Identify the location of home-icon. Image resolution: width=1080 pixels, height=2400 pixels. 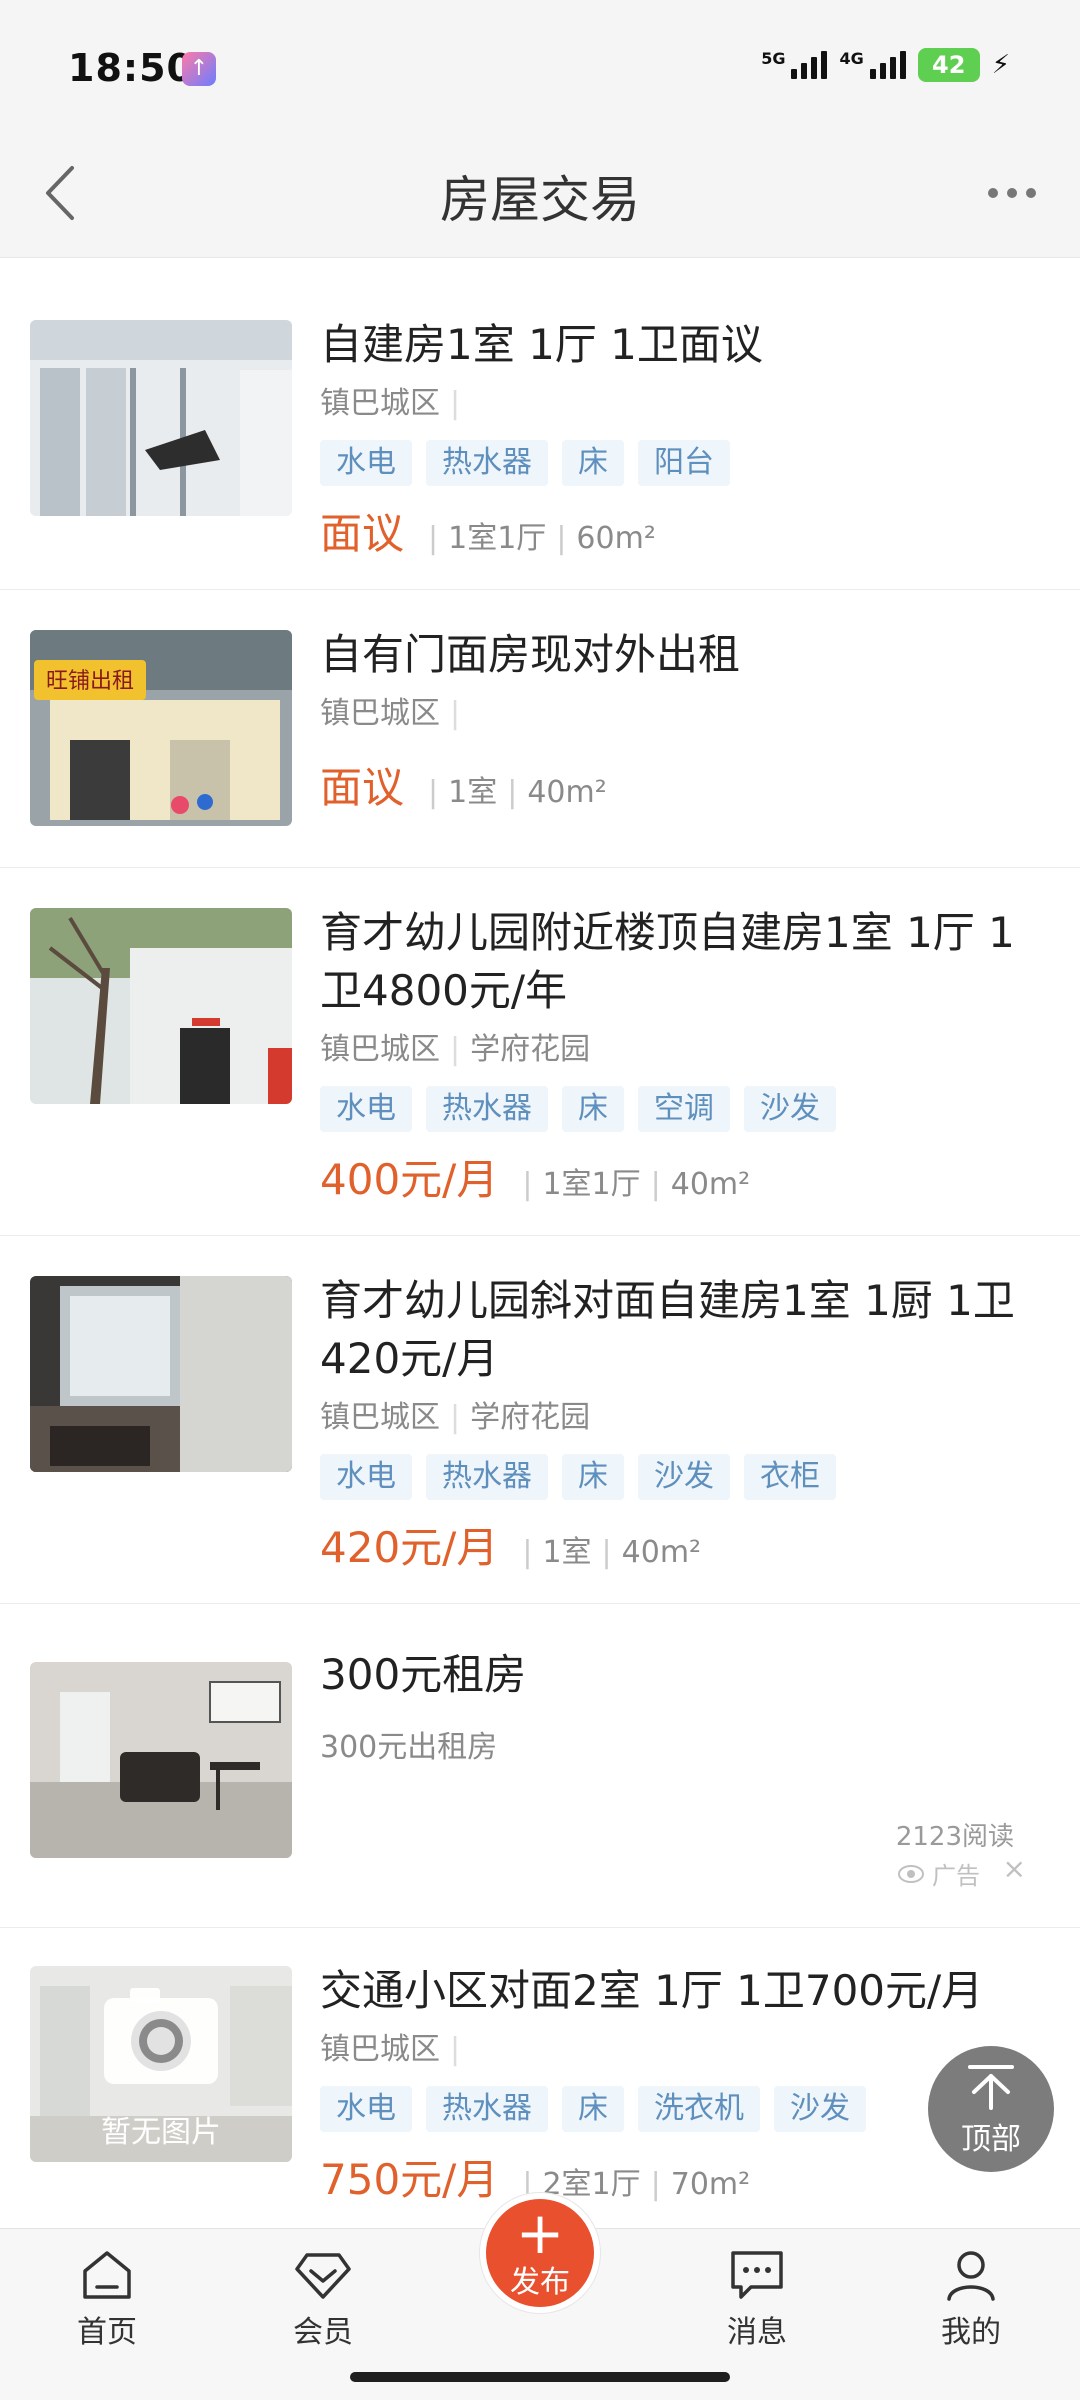
(107, 2275).